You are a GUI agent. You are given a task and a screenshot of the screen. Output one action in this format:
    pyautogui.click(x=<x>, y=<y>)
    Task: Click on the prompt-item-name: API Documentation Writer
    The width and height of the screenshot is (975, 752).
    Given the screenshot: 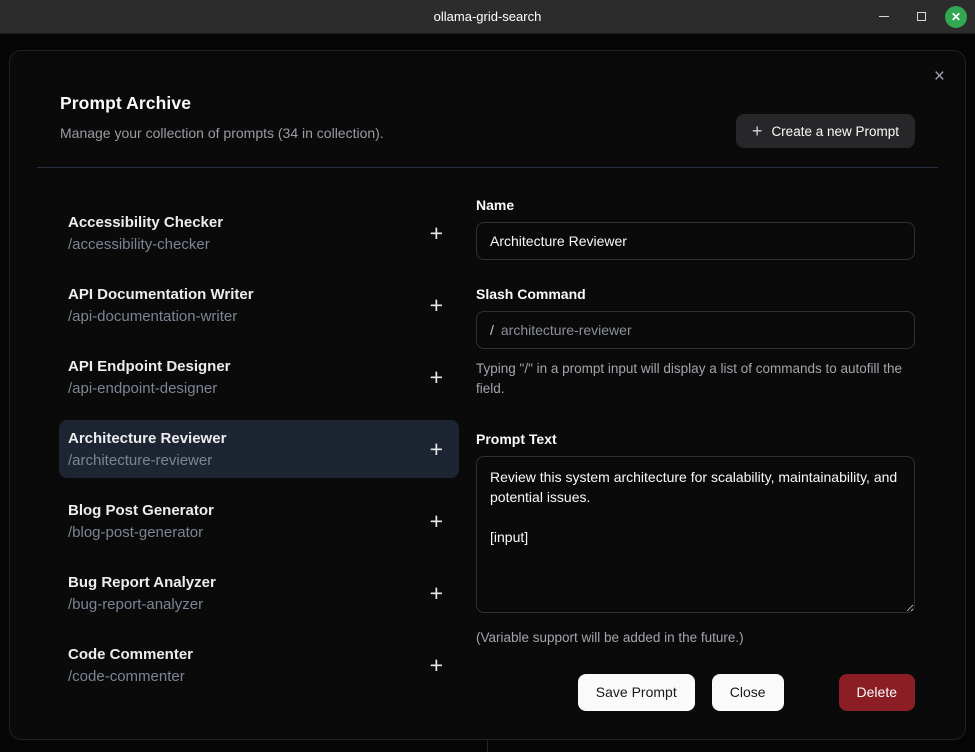 What is the action you would take?
    pyautogui.click(x=161, y=294)
    